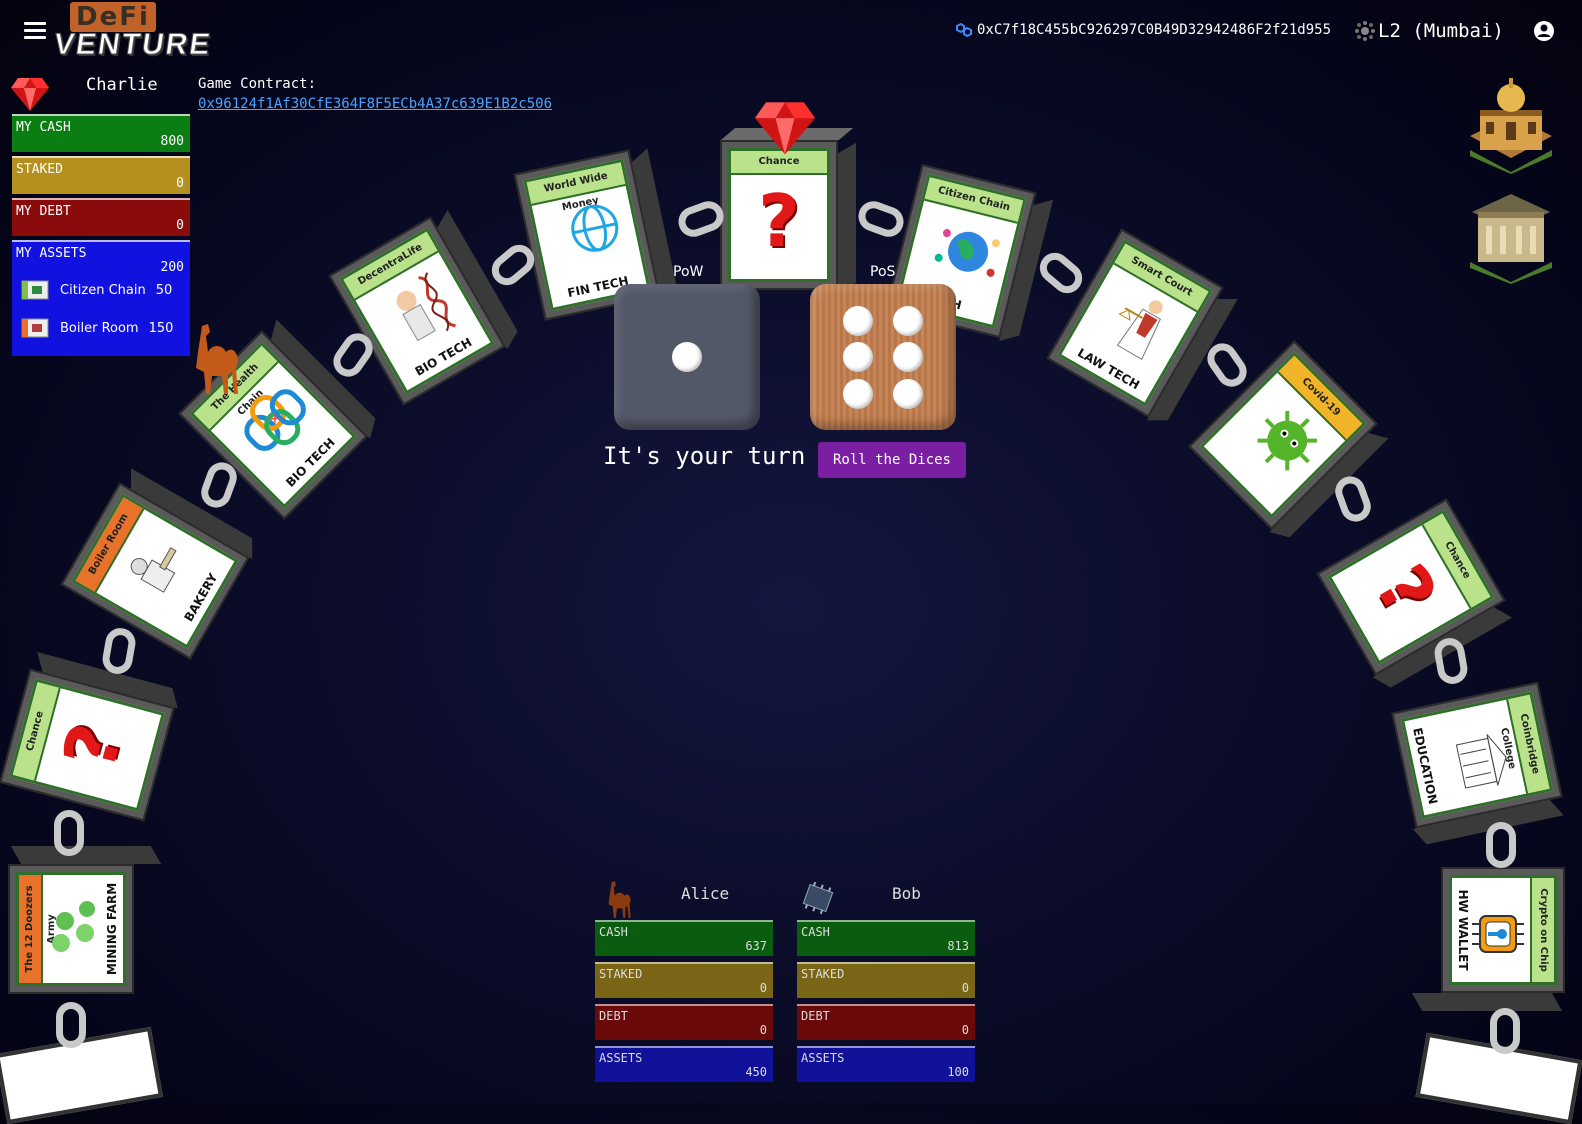  I want to click on tile-title: The 12 Doozers Army, so click(38, 929).